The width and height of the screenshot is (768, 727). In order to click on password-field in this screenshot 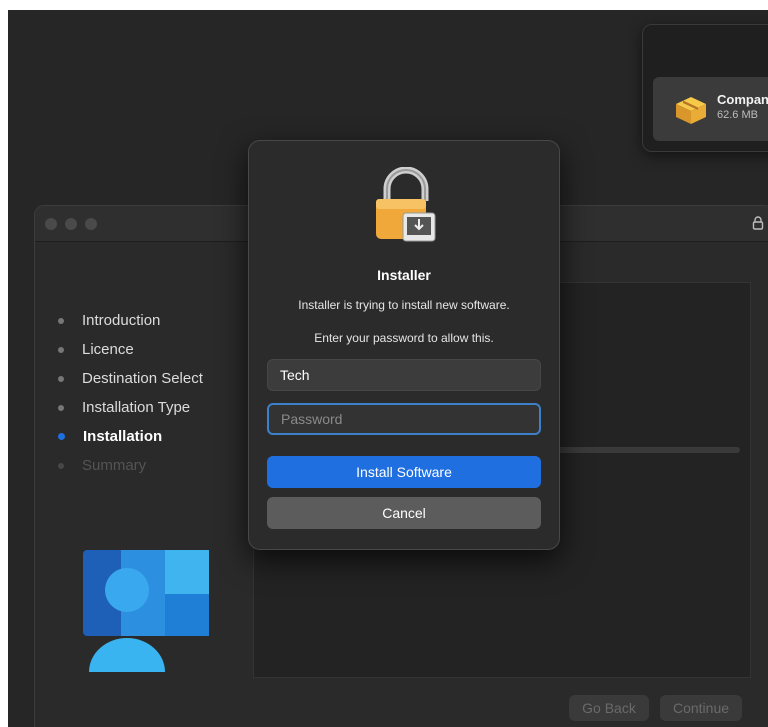, I will do `click(404, 419)`.